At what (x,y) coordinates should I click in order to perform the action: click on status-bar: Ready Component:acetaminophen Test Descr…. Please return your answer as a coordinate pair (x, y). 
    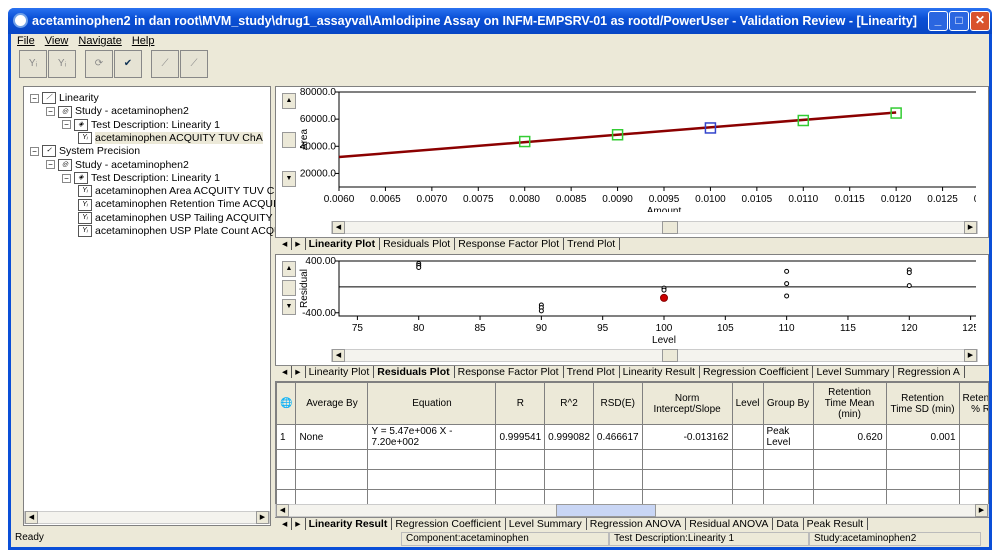
    Looking at the image, I should click on (500, 539).